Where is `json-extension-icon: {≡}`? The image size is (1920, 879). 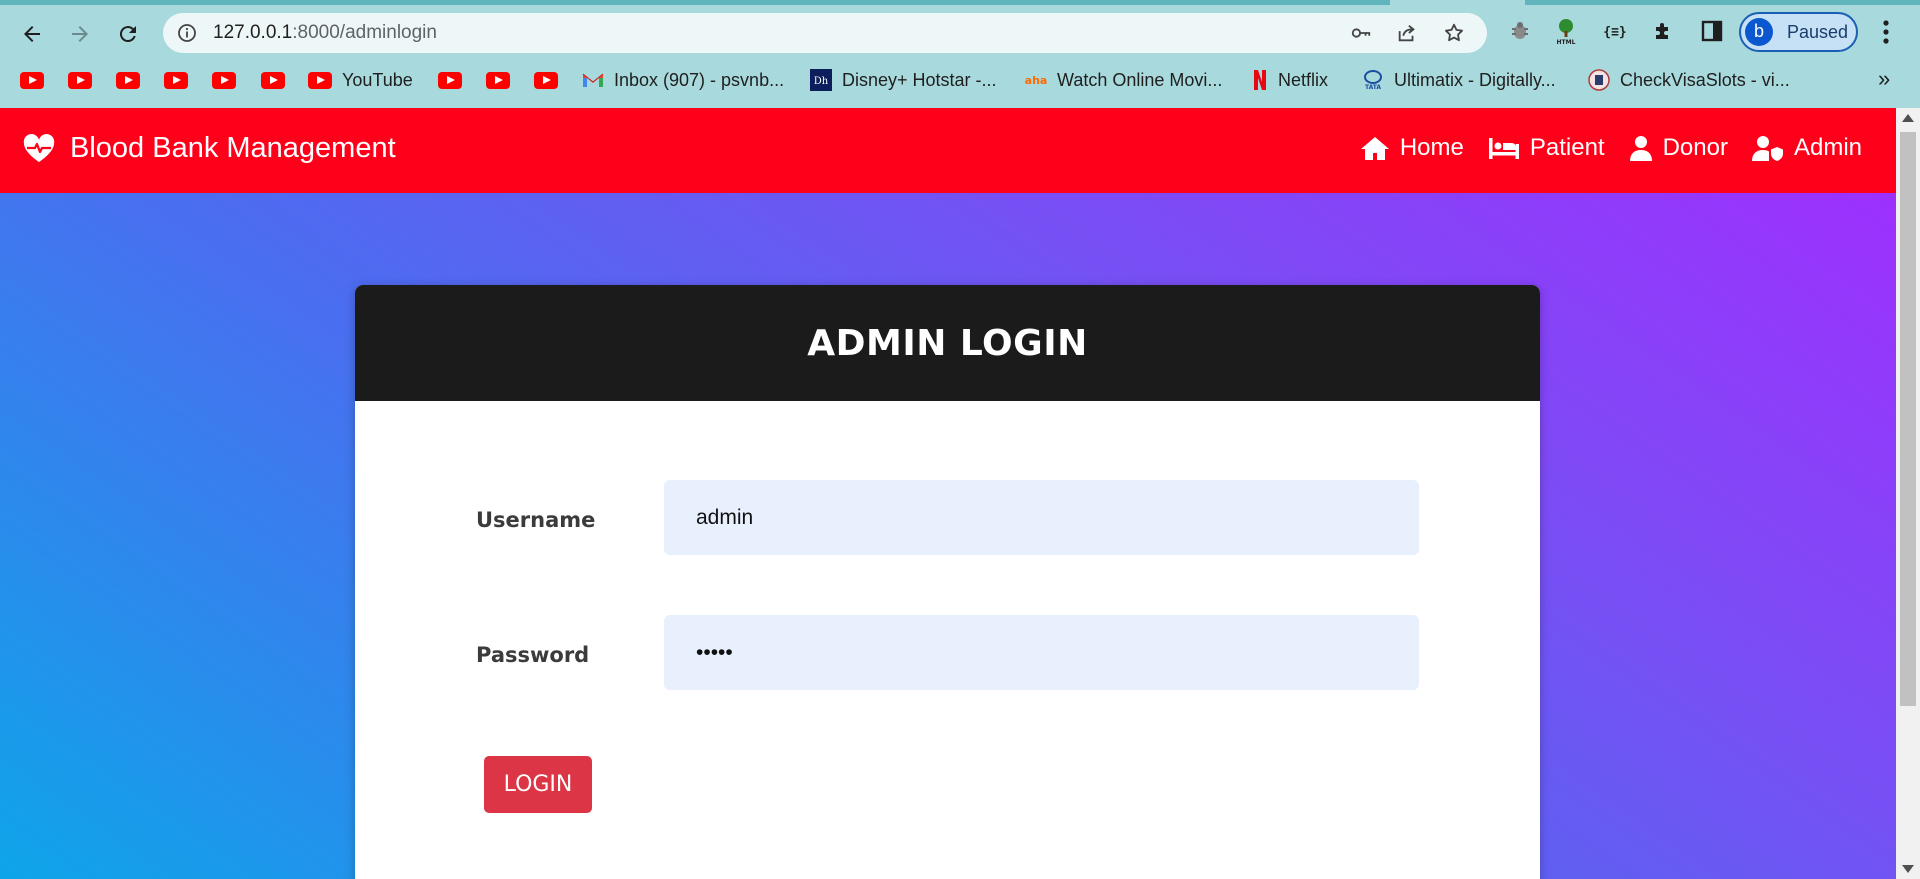
json-extension-icon: {≡} is located at coordinates (1615, 31).